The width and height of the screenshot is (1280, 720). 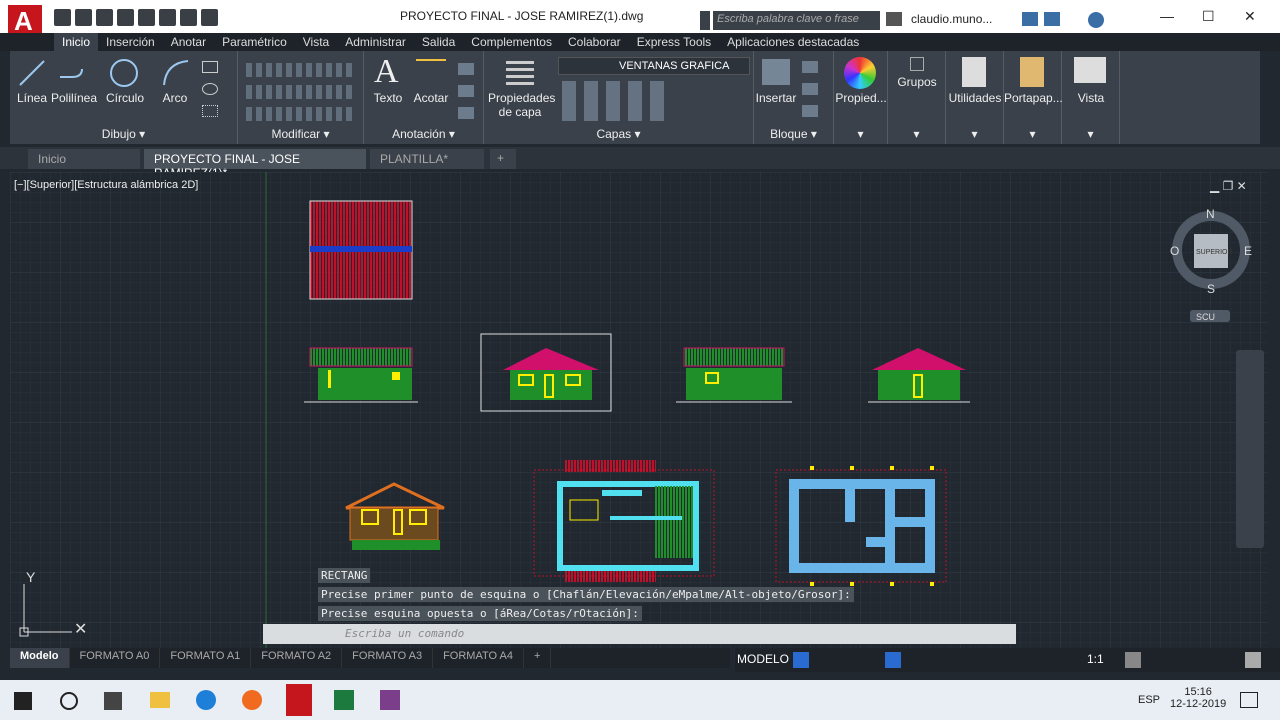 What do you see at coordinates (83, 17) in the screenshot?
I see `open-icon` at bounding box center [83, 17].